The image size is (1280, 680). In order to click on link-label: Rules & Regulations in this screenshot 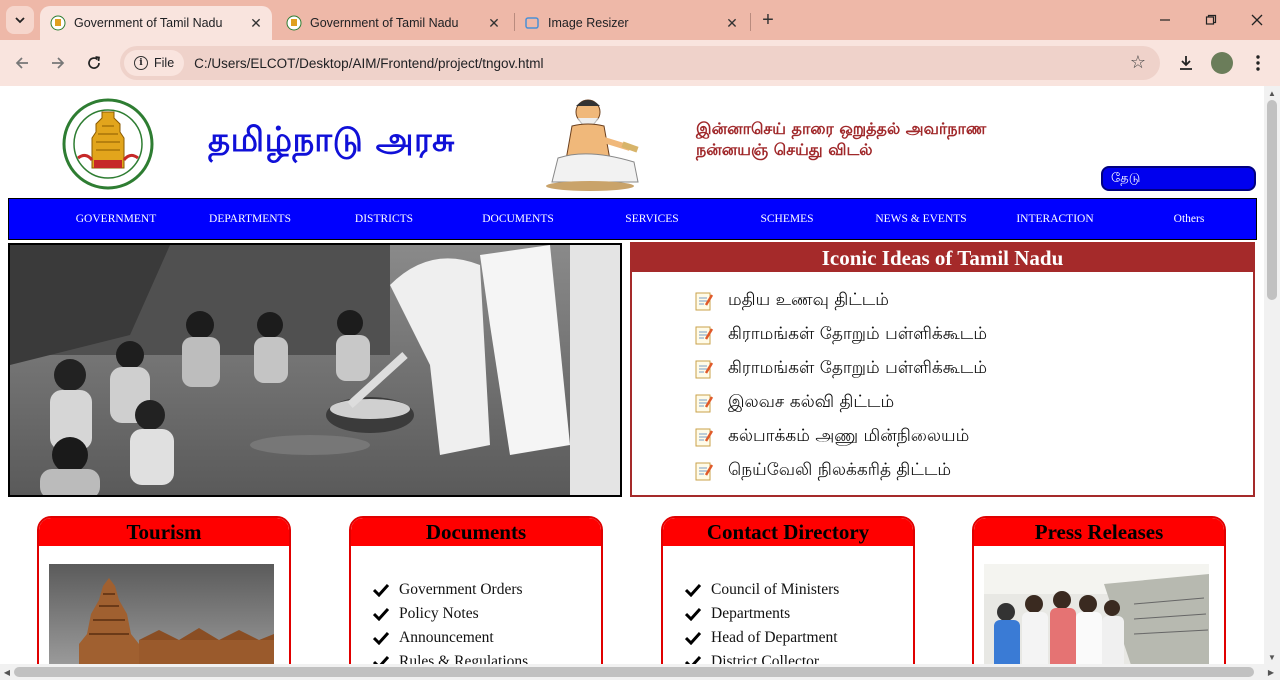, I will do `click(464, 658)`.